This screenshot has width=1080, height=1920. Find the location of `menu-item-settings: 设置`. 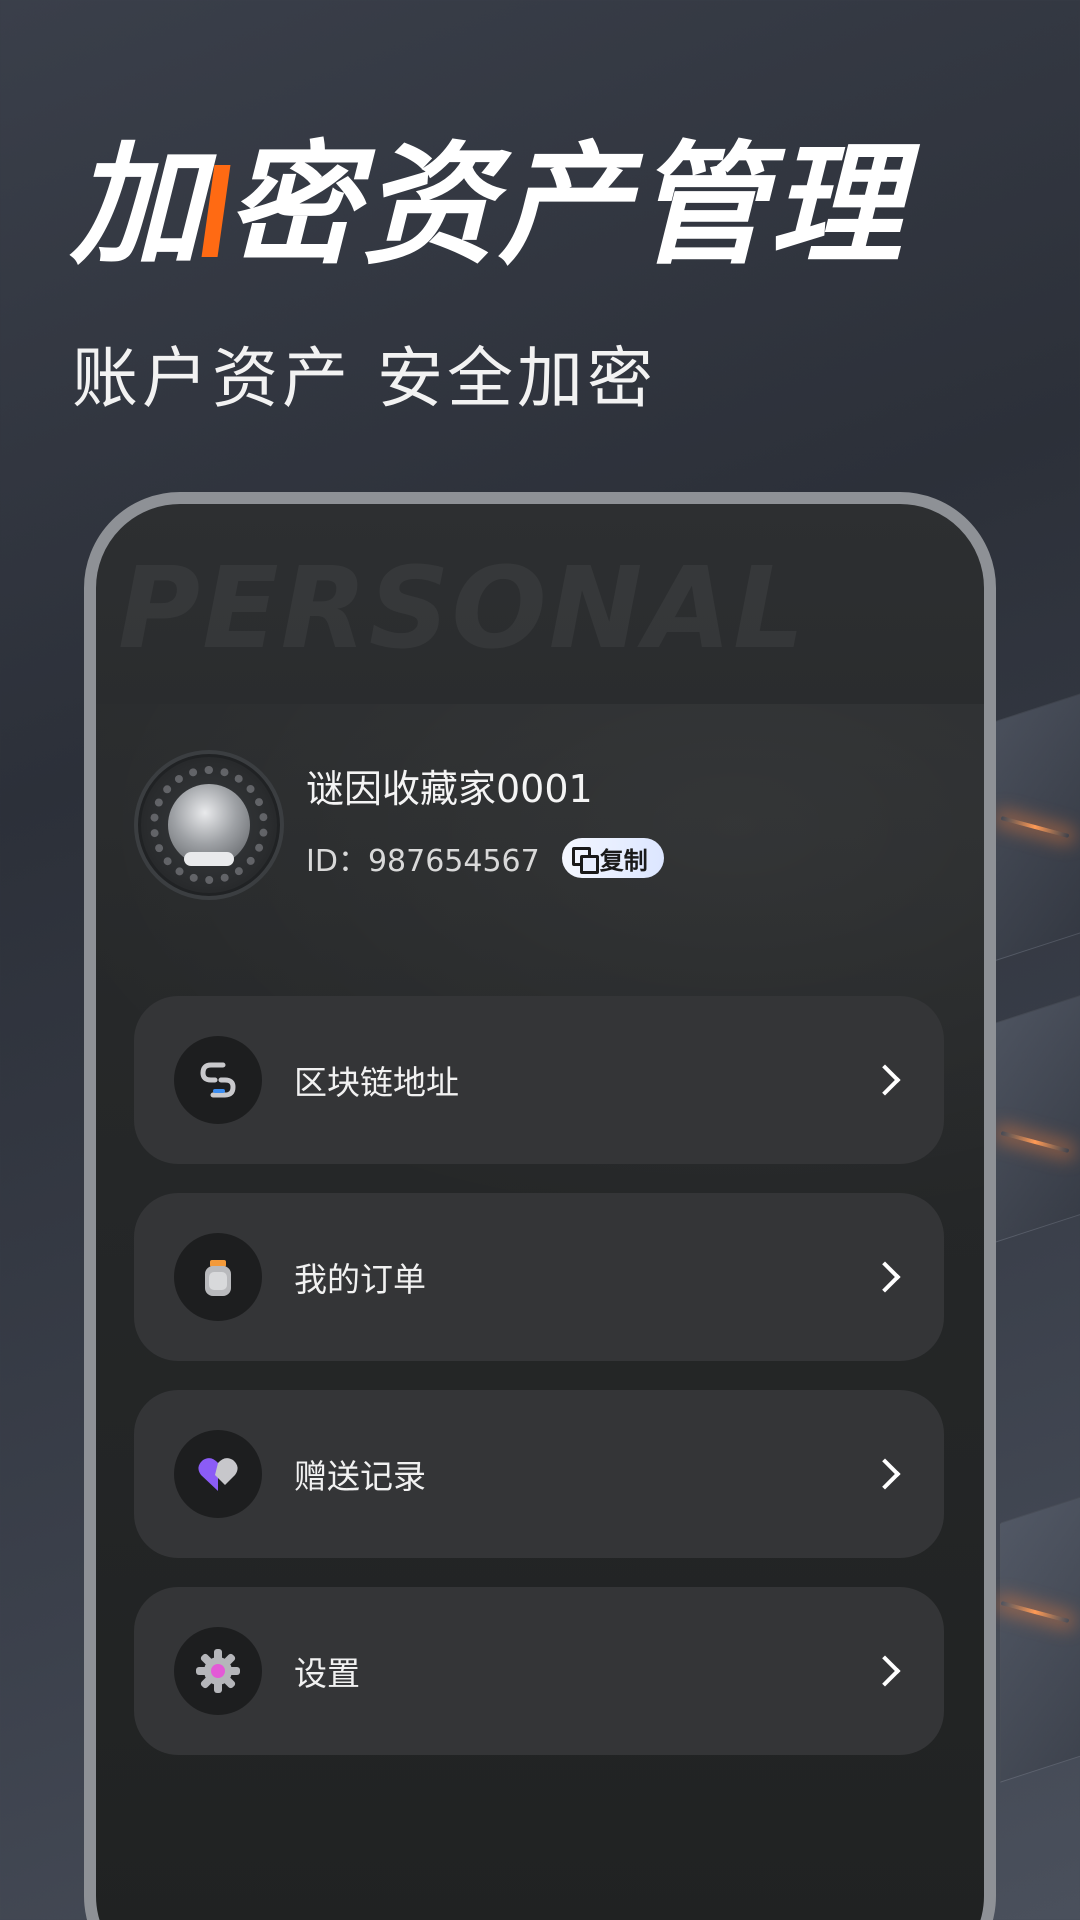

menu-item-settings: 设置 is located at coordinates (539, 1671).